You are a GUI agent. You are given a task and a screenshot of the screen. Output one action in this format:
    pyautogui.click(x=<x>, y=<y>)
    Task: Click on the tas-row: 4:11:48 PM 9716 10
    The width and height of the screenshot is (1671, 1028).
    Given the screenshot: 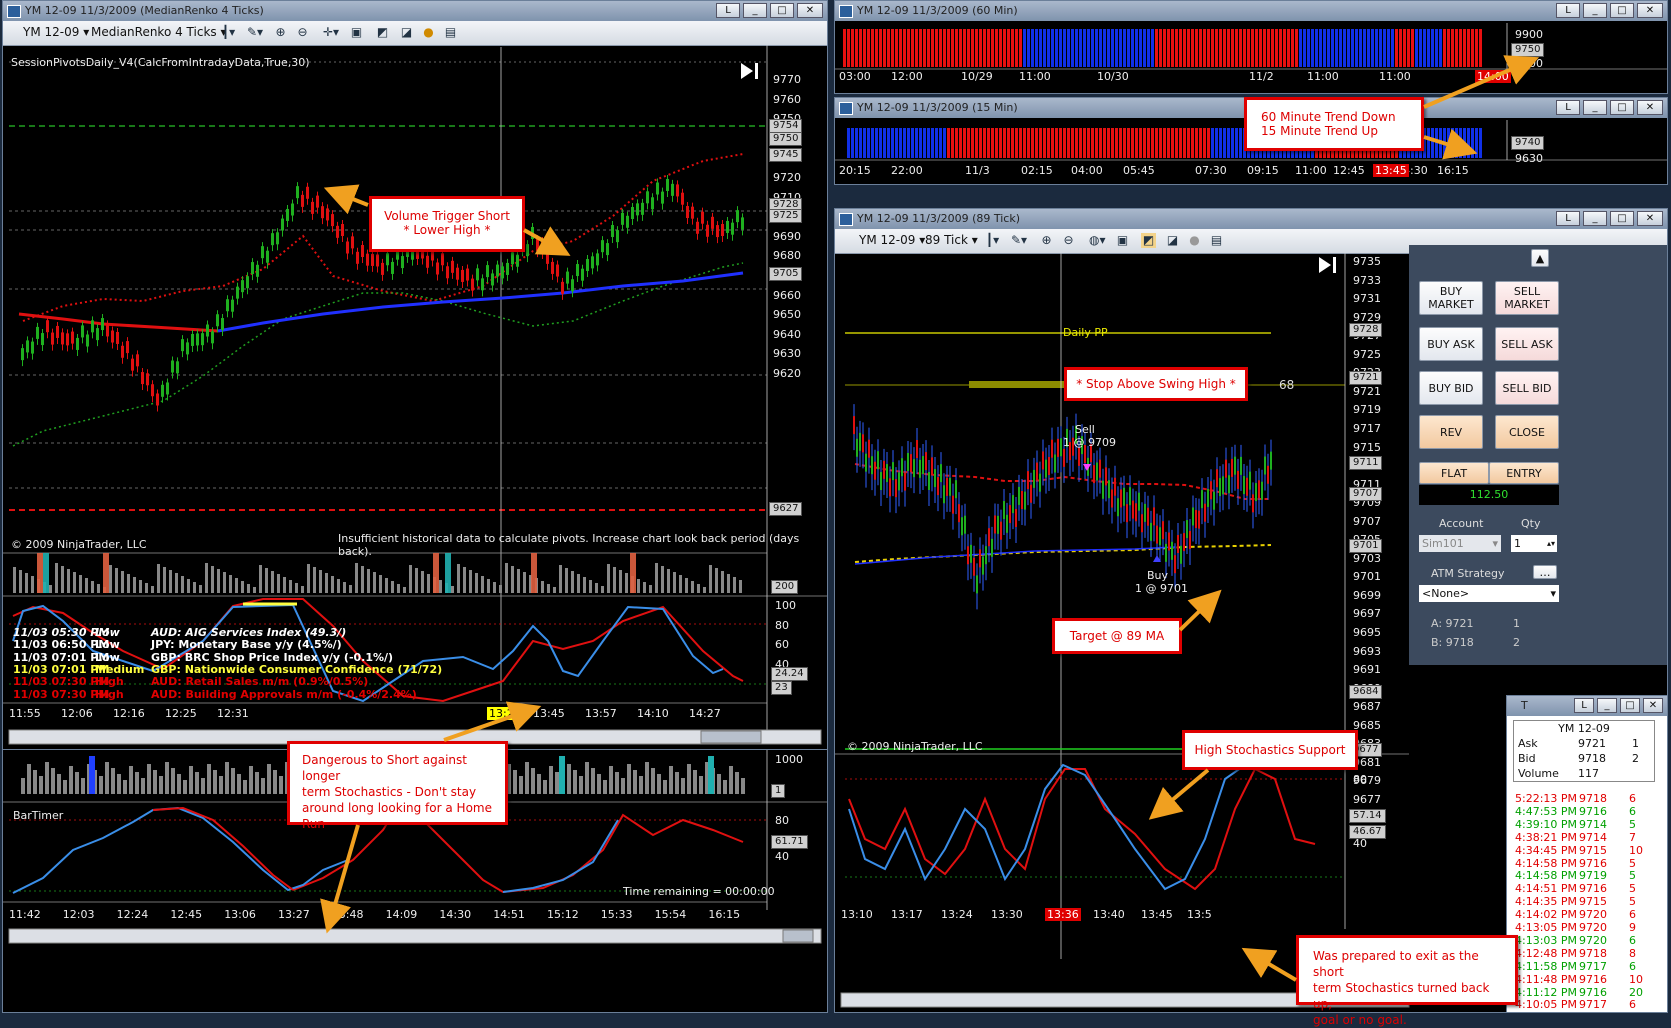 What is the action you would take?
    pyautogui.click(x=1583, y=979)
    